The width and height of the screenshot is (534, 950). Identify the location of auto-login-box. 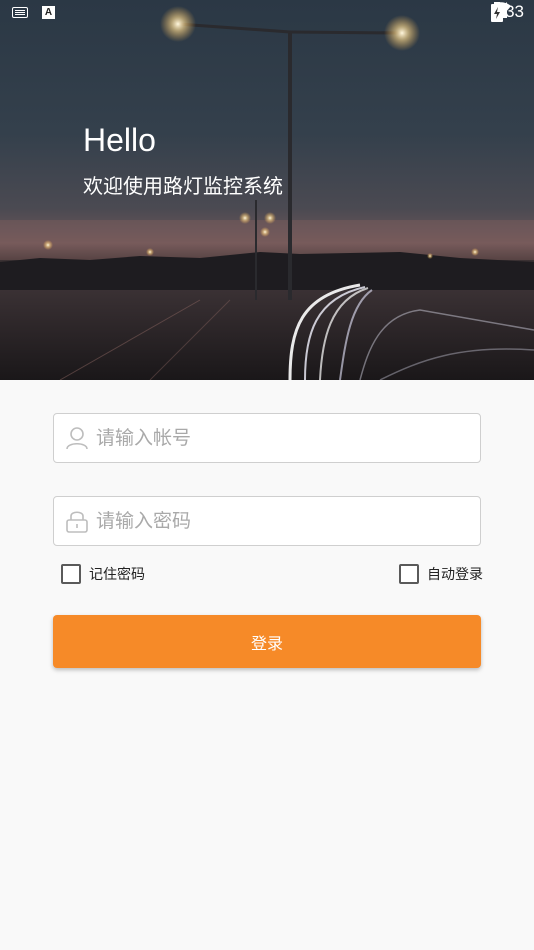
(409, 574).